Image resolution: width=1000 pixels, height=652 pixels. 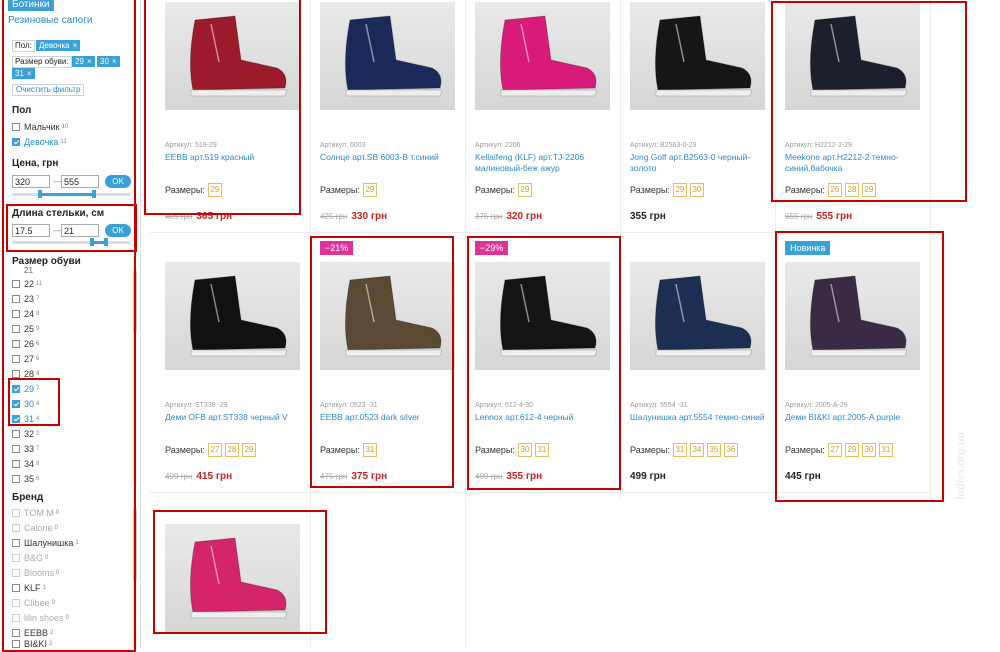 What do you see at coordinates (40, 194) in the screenshot?
I see `price-slider-min-handle` at bounding box center [40, 194].